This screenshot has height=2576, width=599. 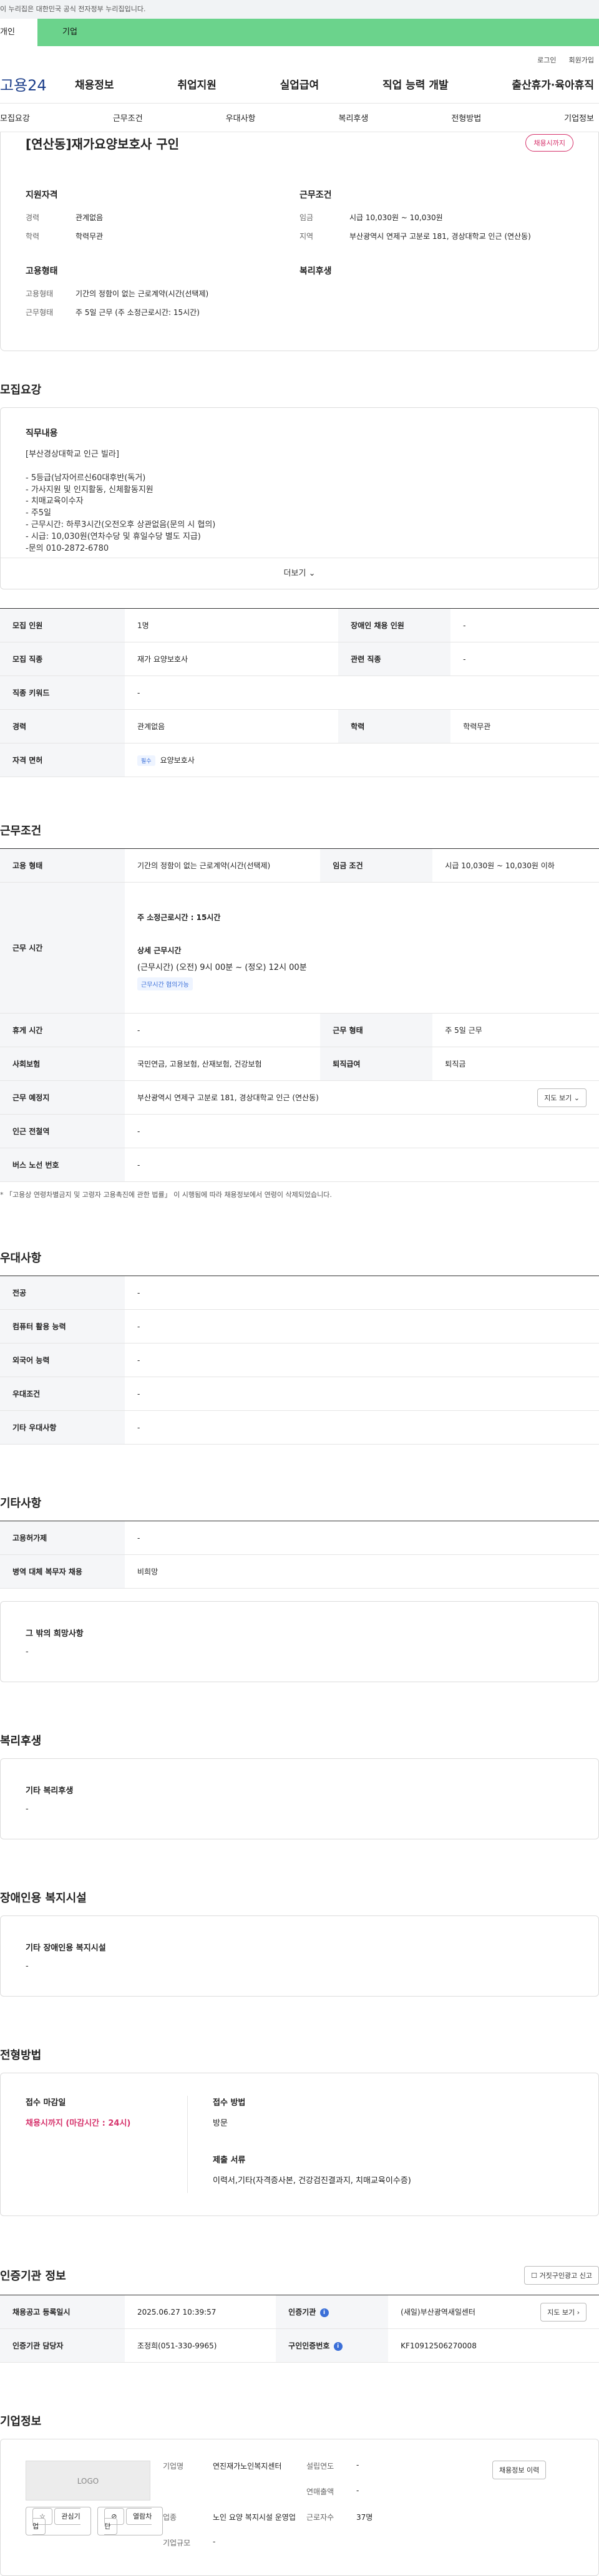 What do you see at coordinates (89, 236) in the screenshot?
I see `edu-value: 학력무관` at bounding box center [89, 236].